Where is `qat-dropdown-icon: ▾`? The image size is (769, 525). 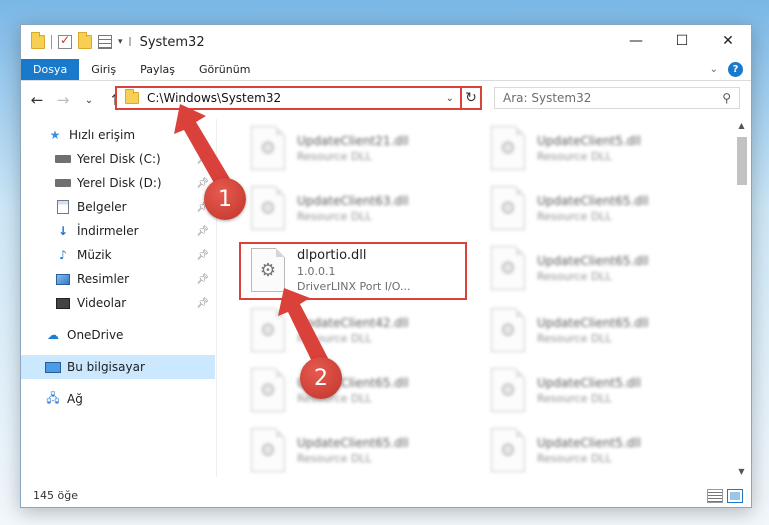 qat-dropdown-icon: ▾ is located at coordinates (120, 42).